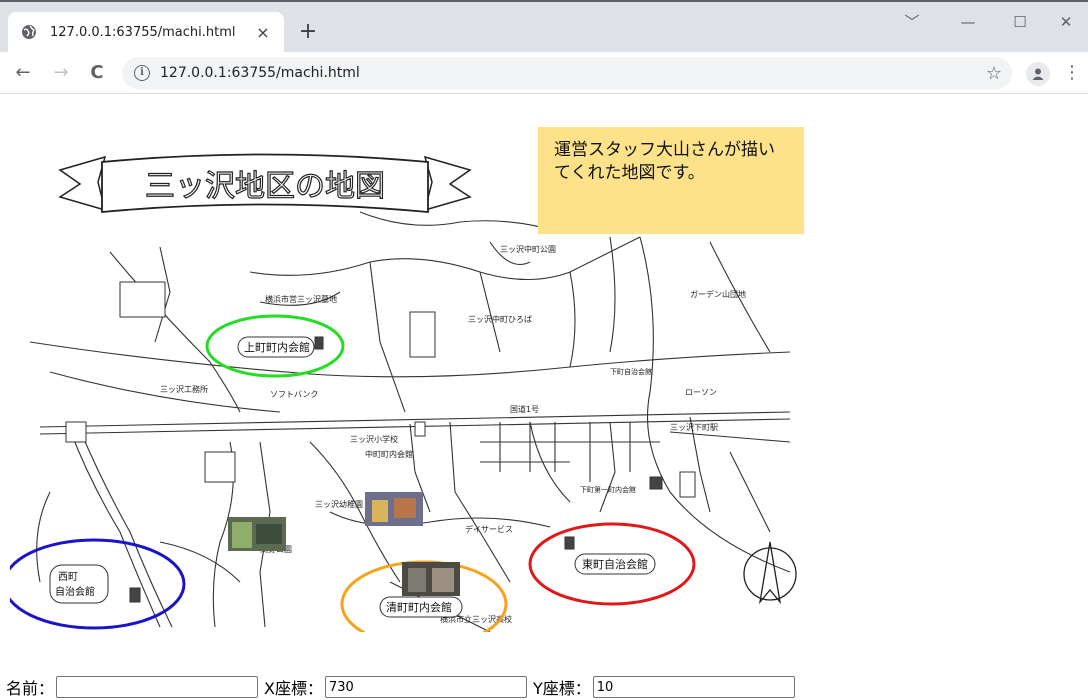 The height and width of the screenshot is (700, 1088). I want to click on browser-tab: 127.0.0.1:63755/machi.html ×, so click(146, 32).